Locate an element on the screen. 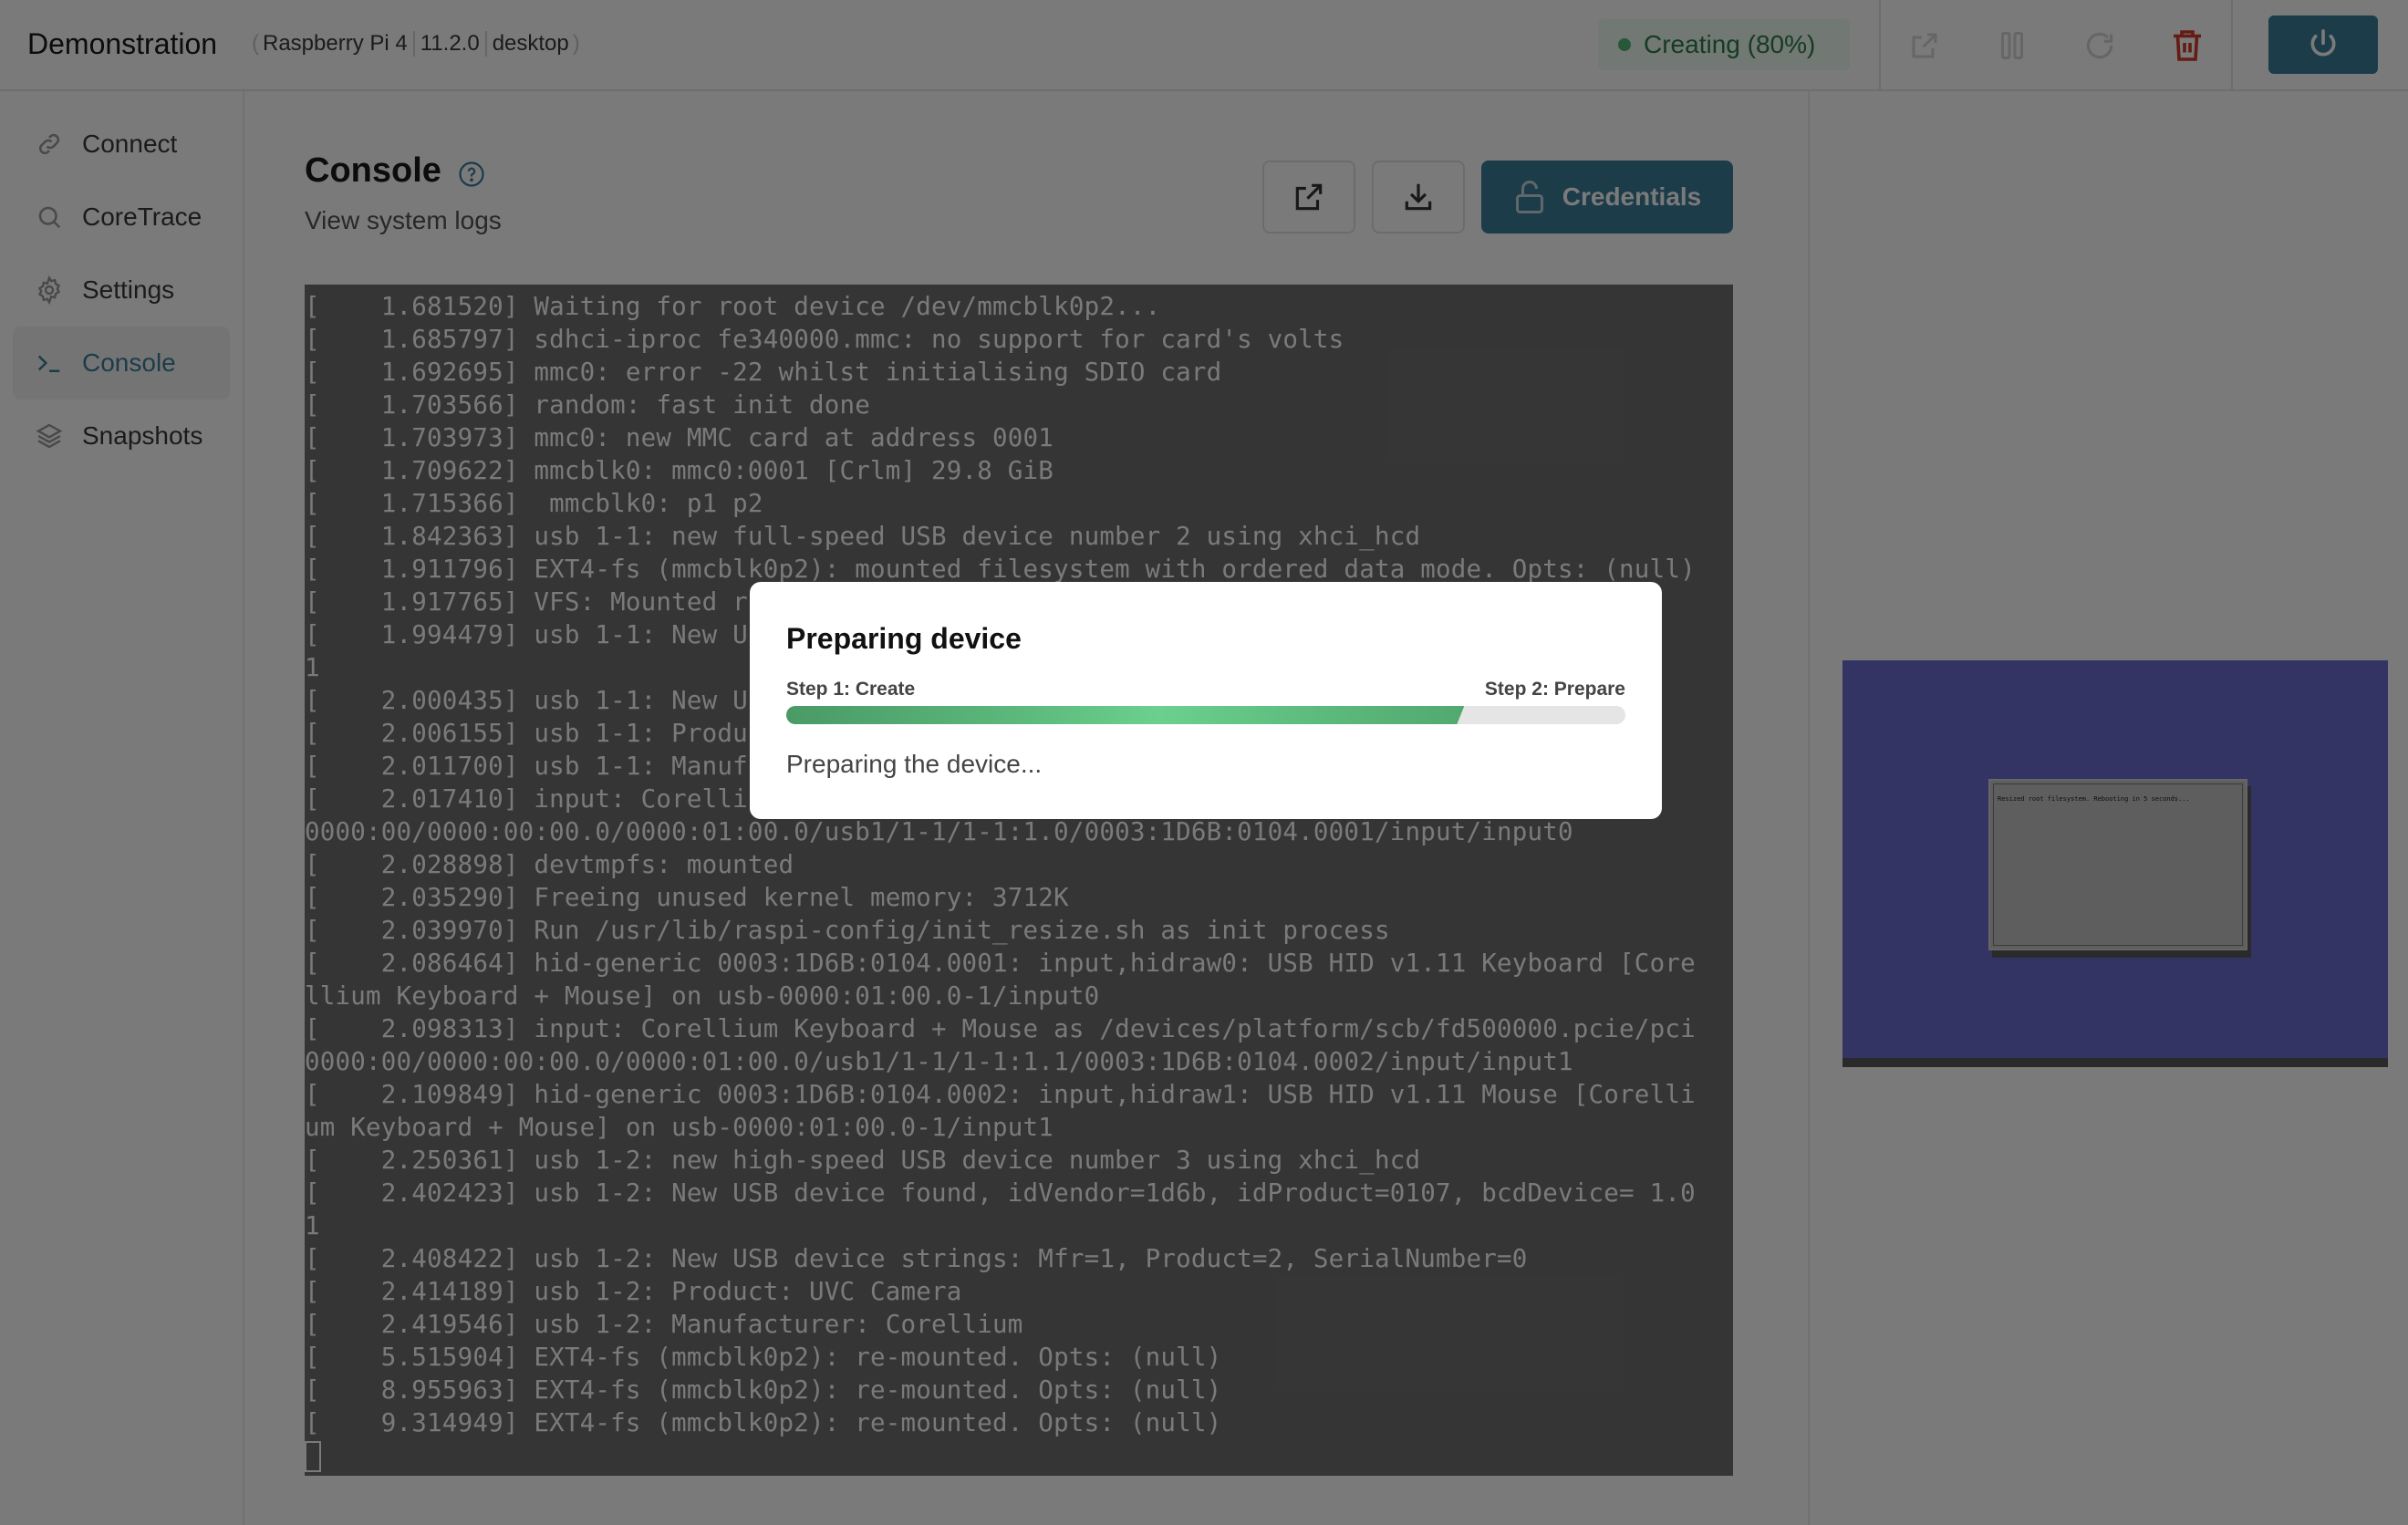 Image resolution: width=2408 pixels, height=1525 pixels. progress-bar is located at coordinates (1205, 715).